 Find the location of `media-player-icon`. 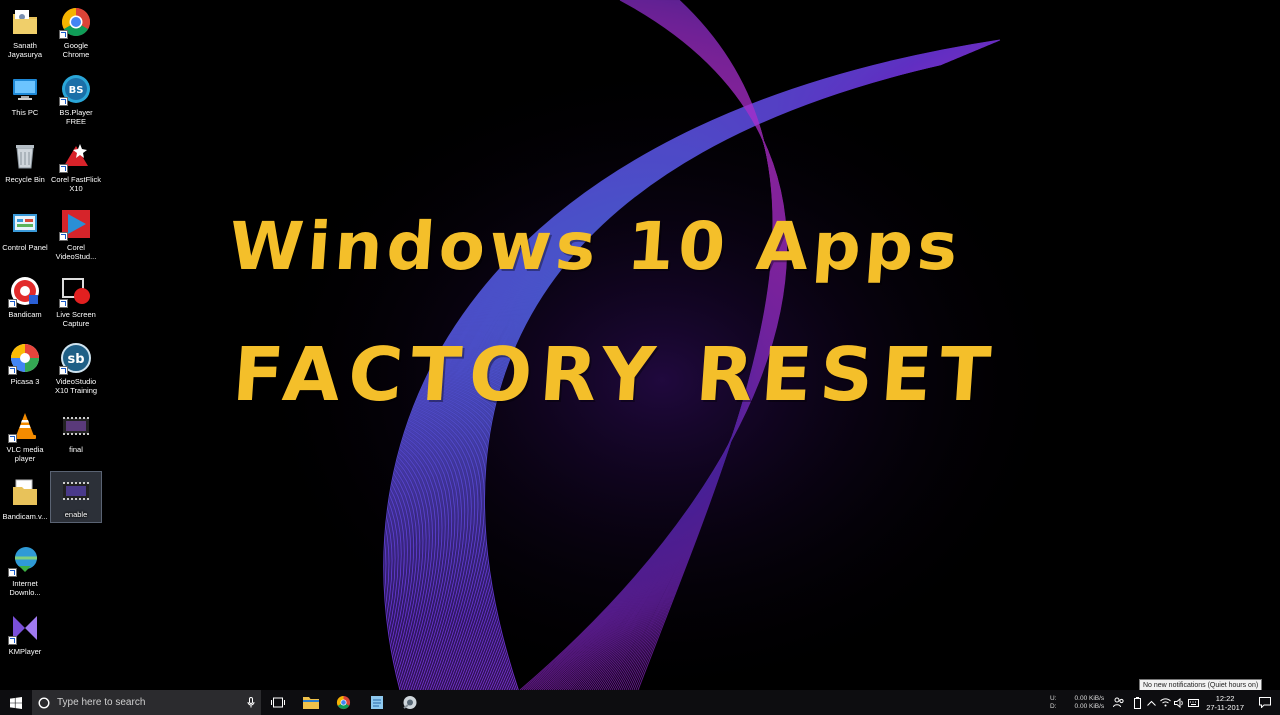

media-player-icon is located at coordinates (409, 702).